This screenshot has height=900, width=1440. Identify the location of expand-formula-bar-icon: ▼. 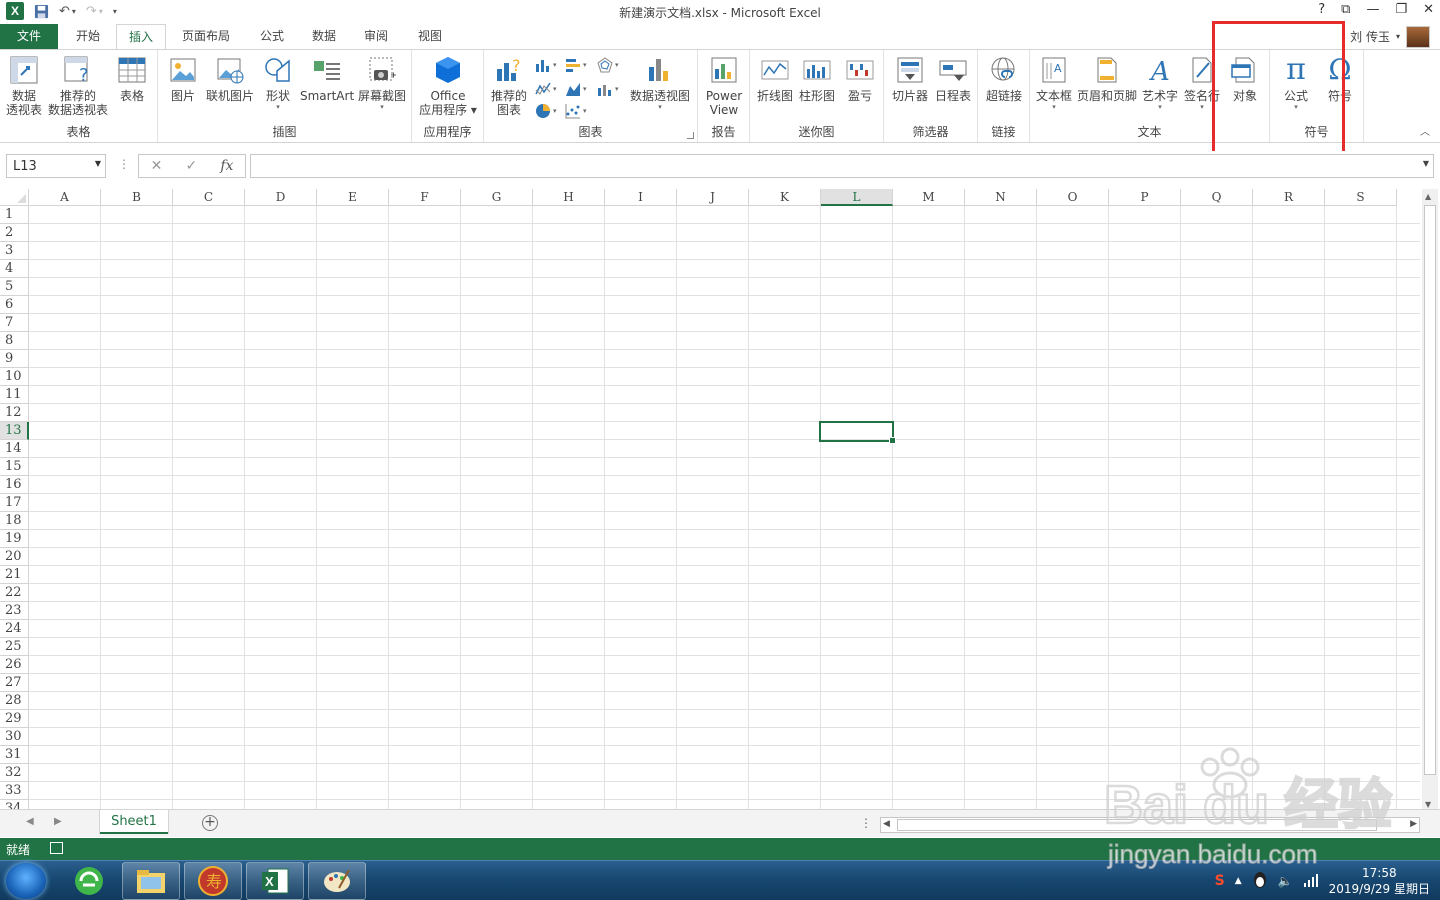
(1426, 163).